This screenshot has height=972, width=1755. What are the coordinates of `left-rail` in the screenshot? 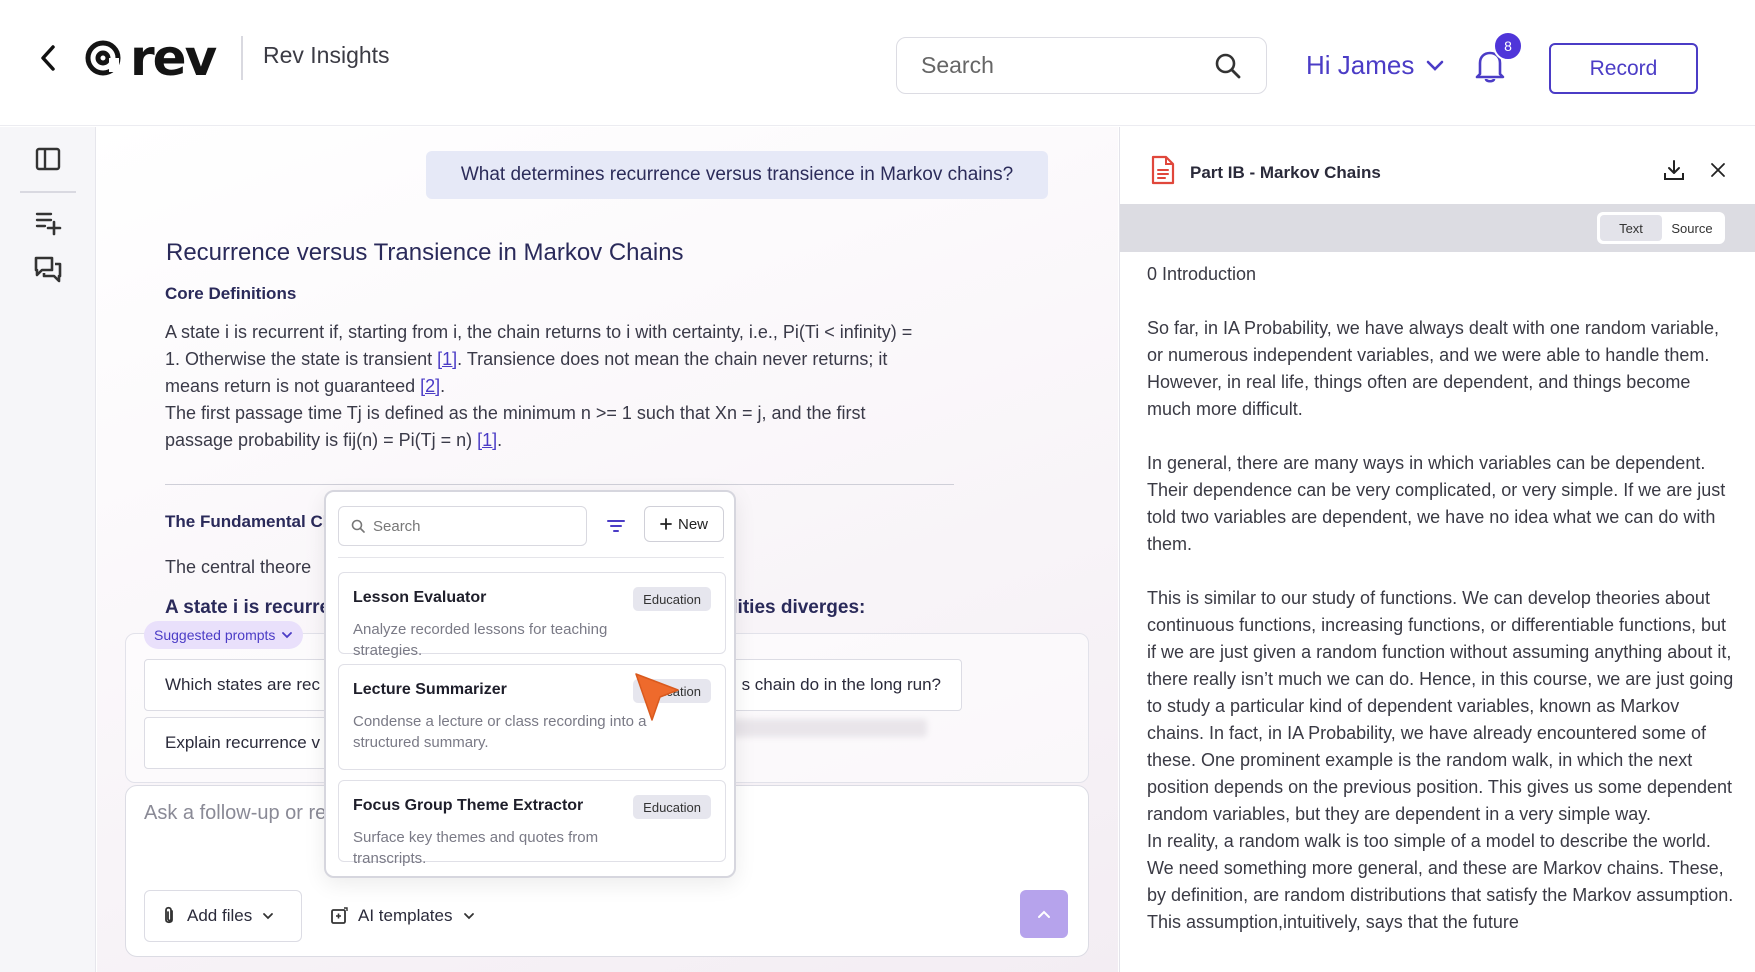 It's located at (48, 549).